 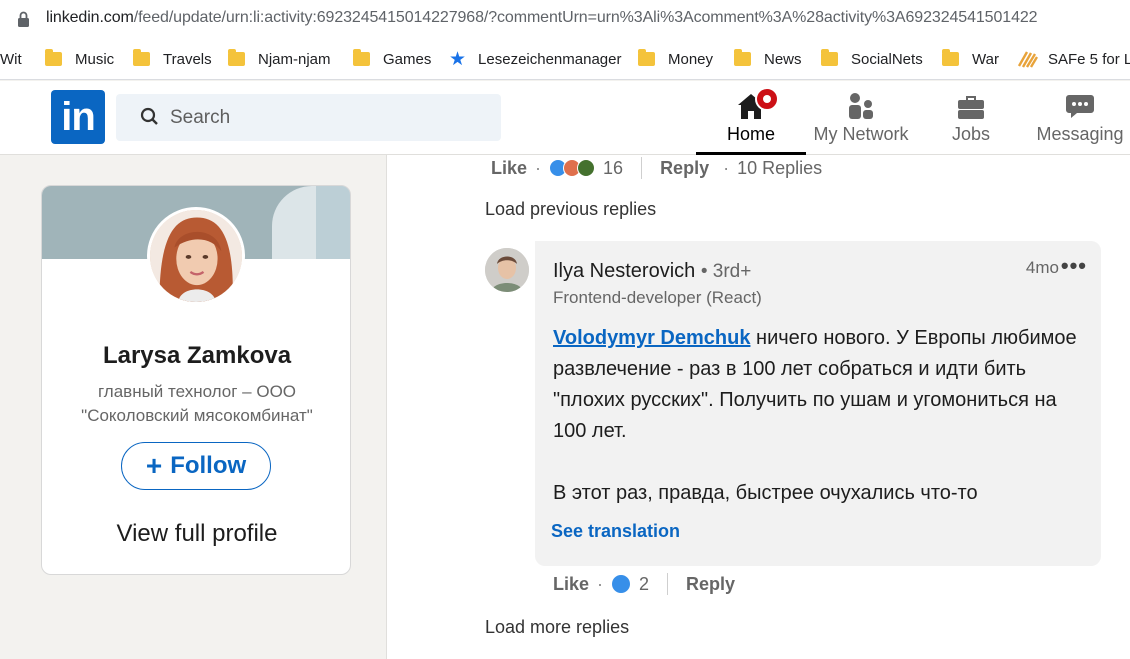 What do you see at coordinates (196, 356) in the screenshot?
I see `profile-name: Larysa Zamkova` at bounding box center [196, 356].